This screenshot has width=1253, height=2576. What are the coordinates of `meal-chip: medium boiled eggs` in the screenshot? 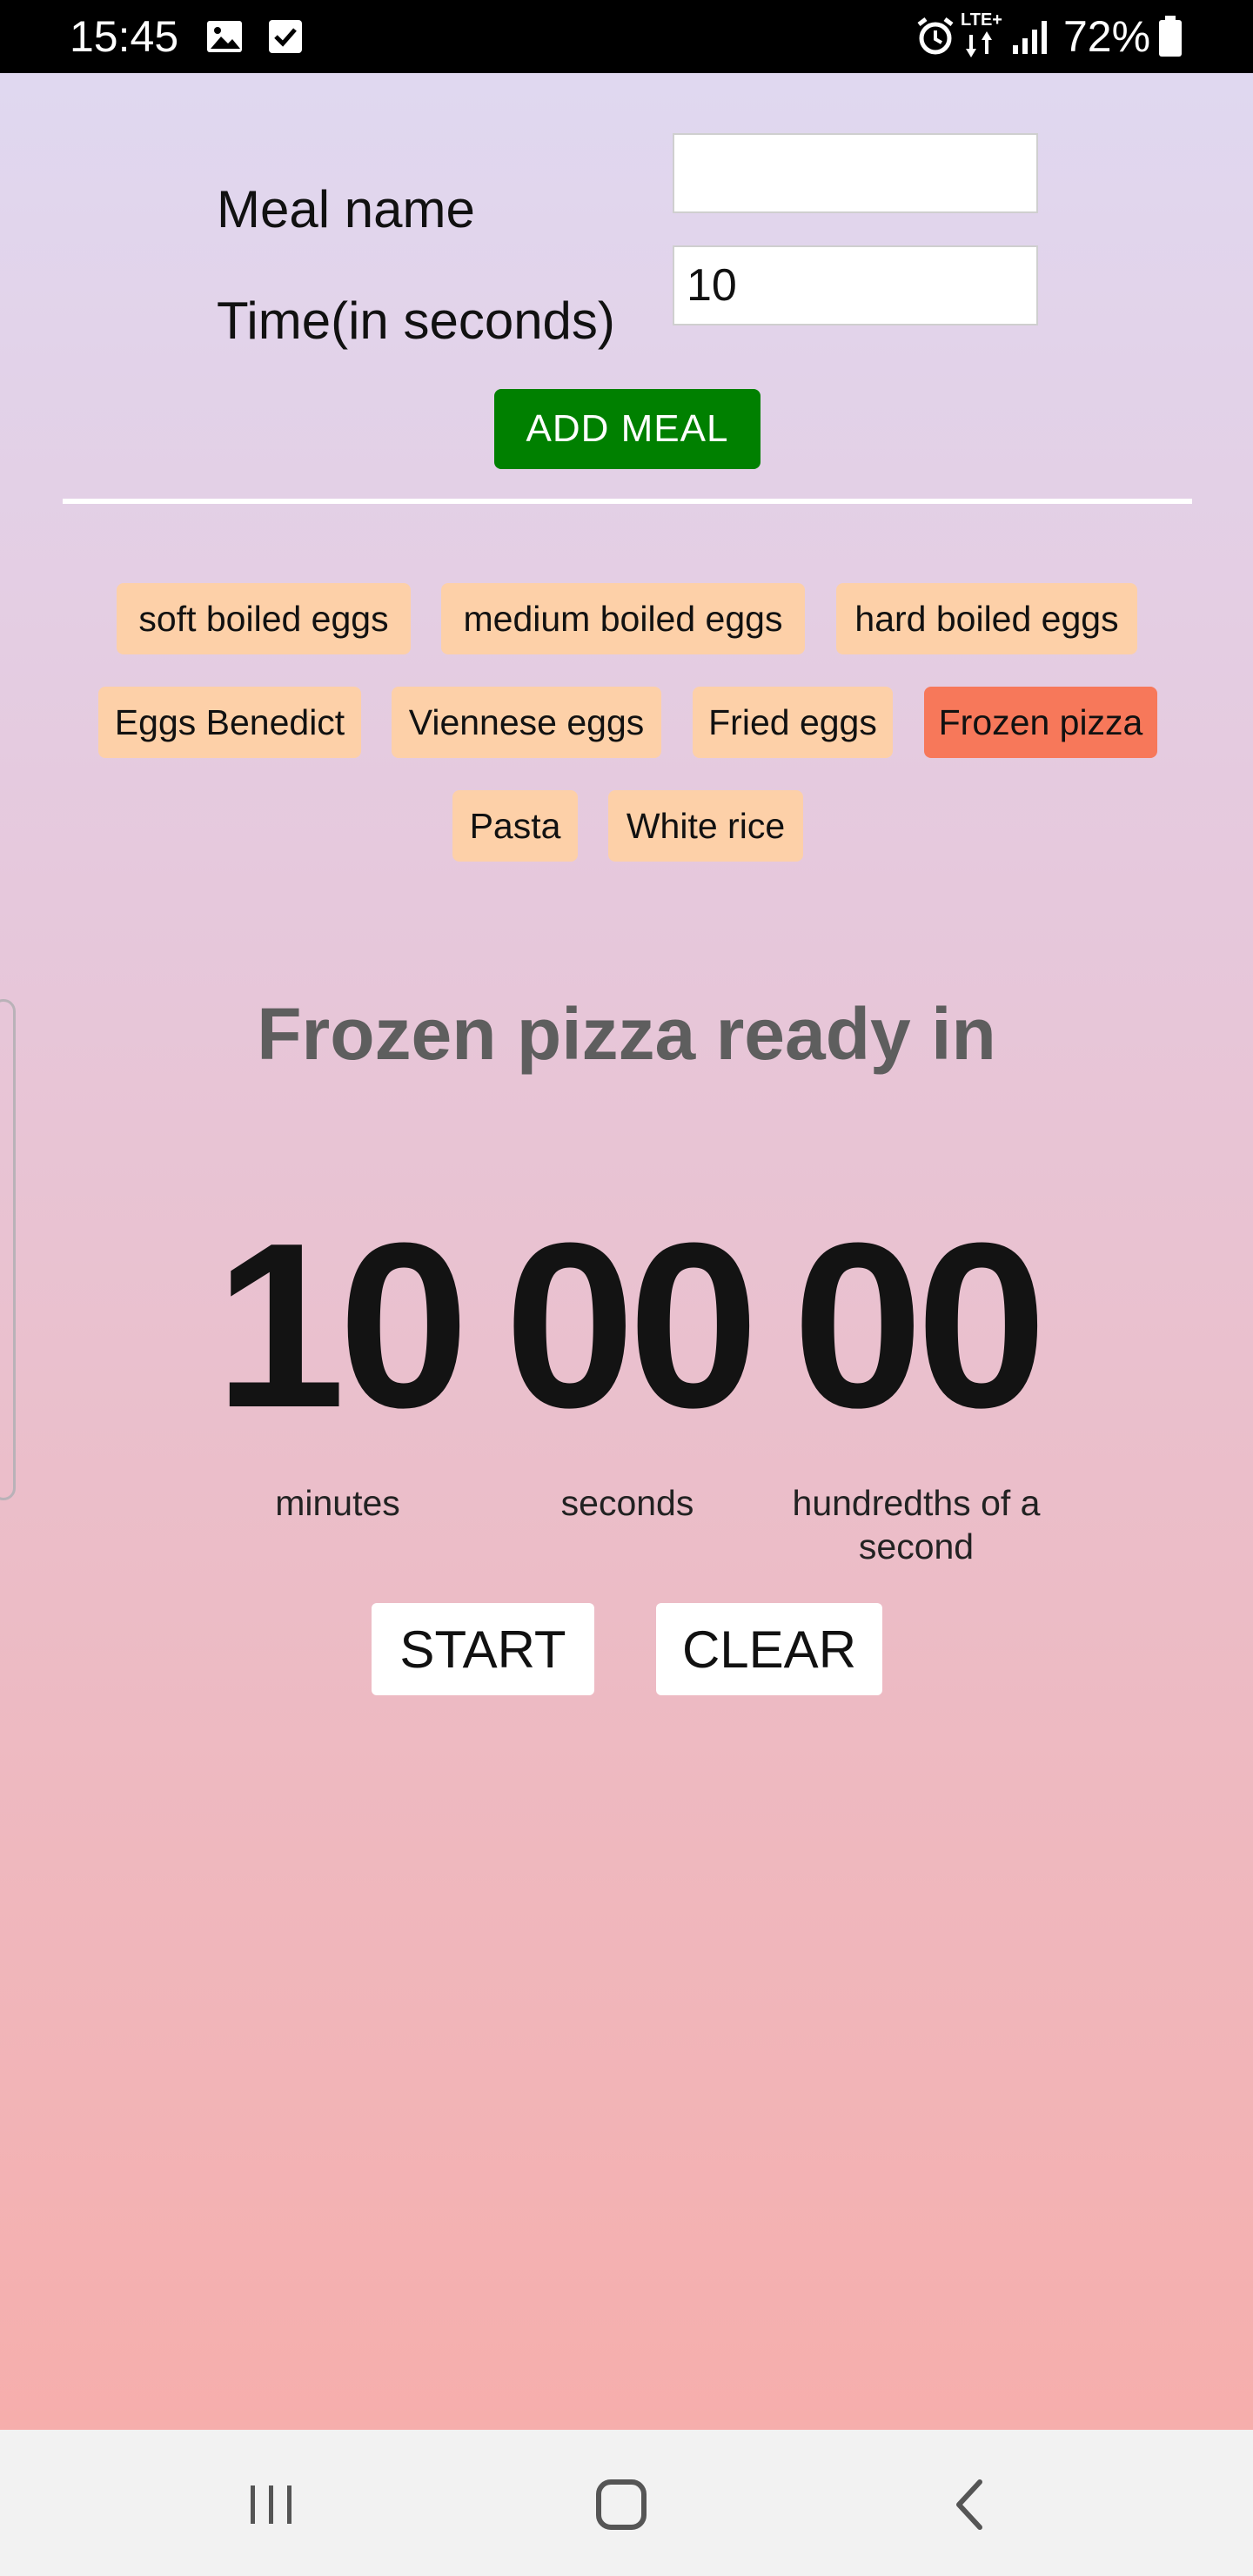 It's located at (623, 618).